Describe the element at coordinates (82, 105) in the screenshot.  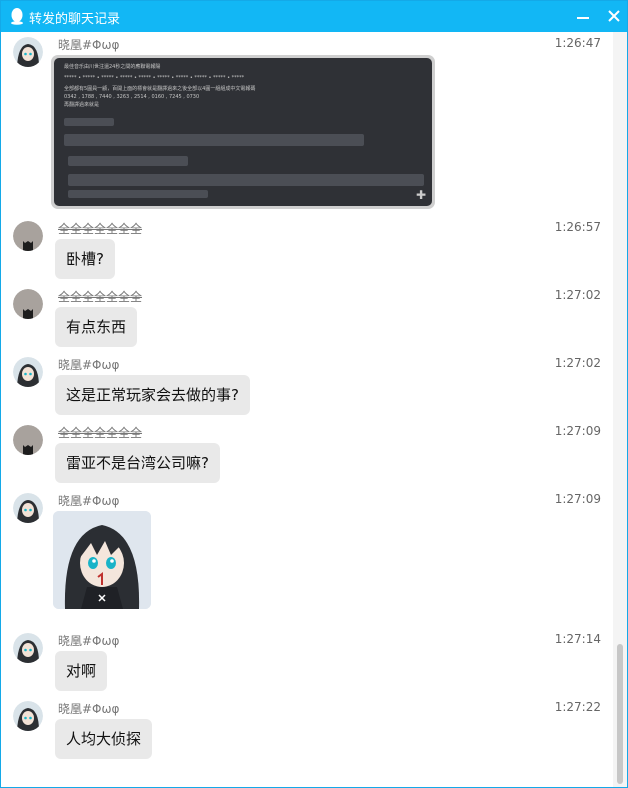
I see `image-text-line: 再翻譯過來就是` at that location.